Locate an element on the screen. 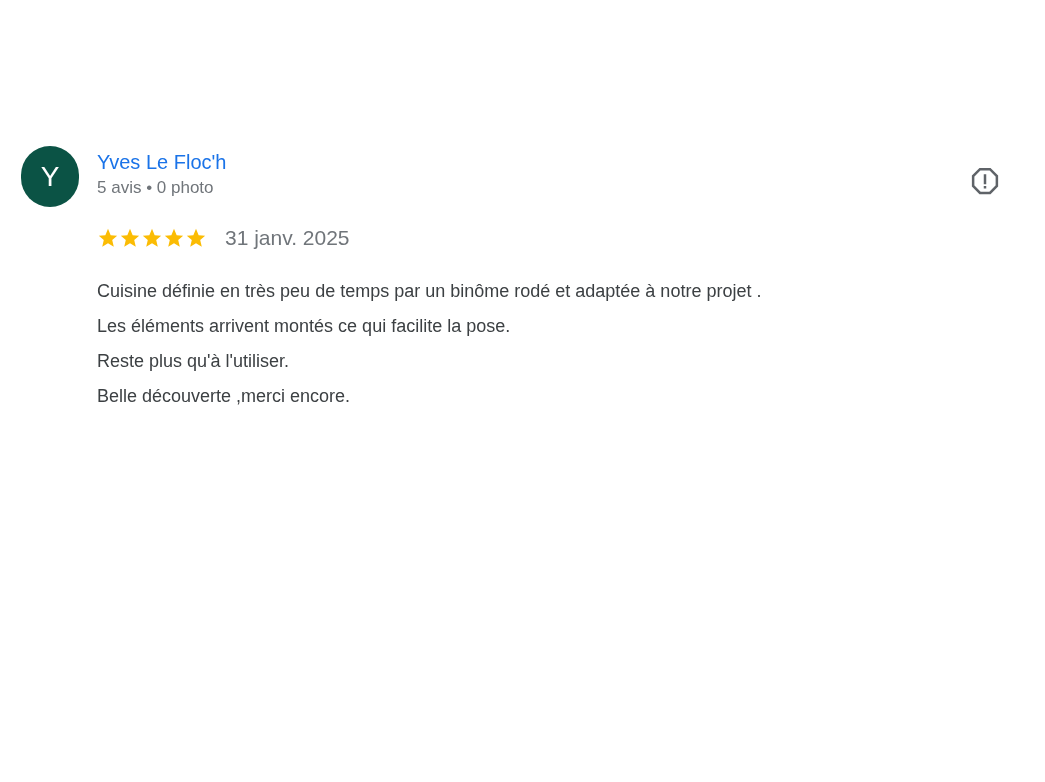 This screenshot has width=1045, height=782. review-text-line: Cuisine définie en très peu de temps par un binôme rodé et adaptée à notre projet . is located at coordinates (429, 291).